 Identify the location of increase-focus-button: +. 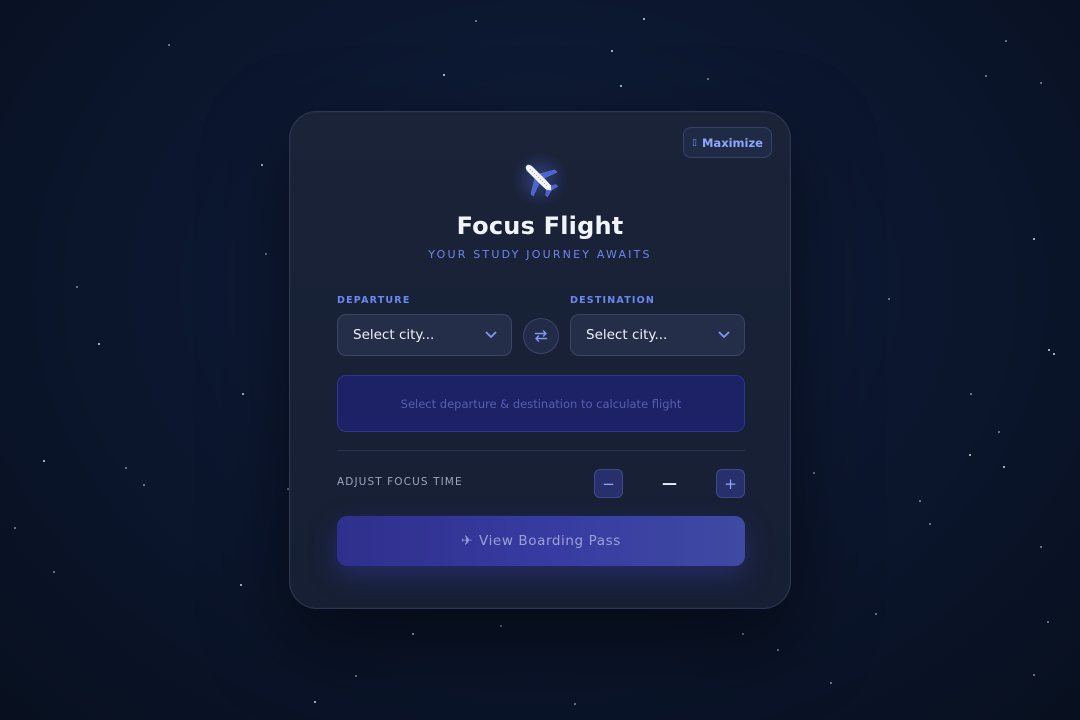
(730, 483).